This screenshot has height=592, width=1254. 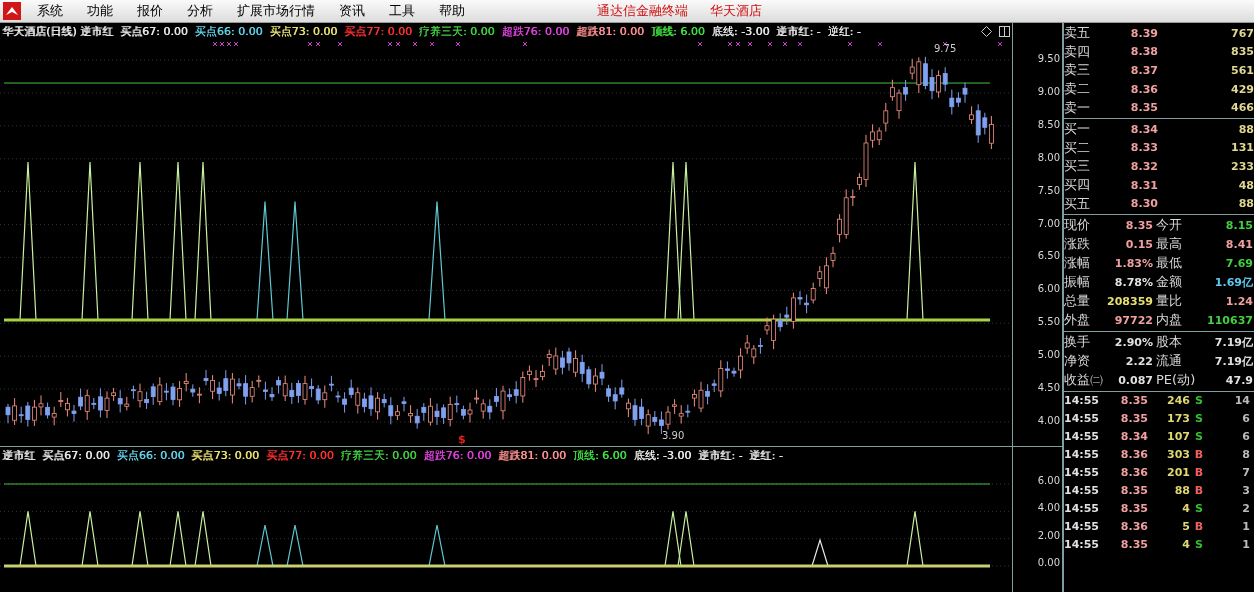 What do you see at coordinates (1143, 204) in the screenshot?
I see `order-price: 8.30` at bounding box center [1143, 204].